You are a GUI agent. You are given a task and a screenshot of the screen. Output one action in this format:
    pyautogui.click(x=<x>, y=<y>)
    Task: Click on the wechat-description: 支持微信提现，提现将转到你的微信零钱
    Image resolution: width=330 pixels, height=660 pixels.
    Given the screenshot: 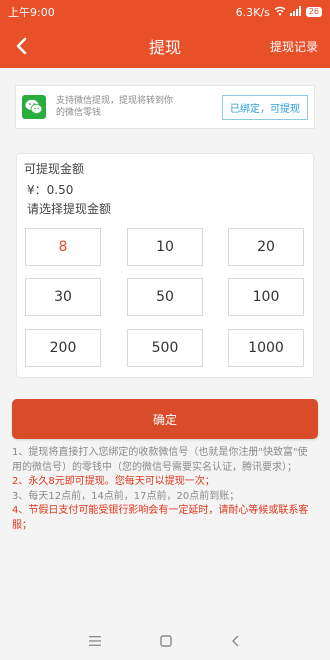 What is the action you would take?
    pyautogui.click(x=115, y=107)
    